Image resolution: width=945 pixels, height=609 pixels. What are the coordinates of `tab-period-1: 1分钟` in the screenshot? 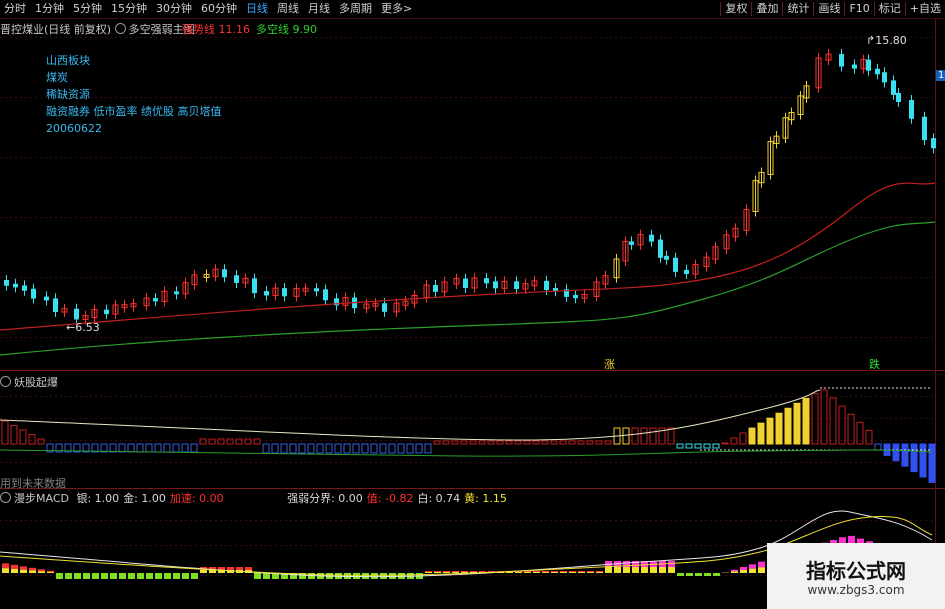 It's located at (50, 9).